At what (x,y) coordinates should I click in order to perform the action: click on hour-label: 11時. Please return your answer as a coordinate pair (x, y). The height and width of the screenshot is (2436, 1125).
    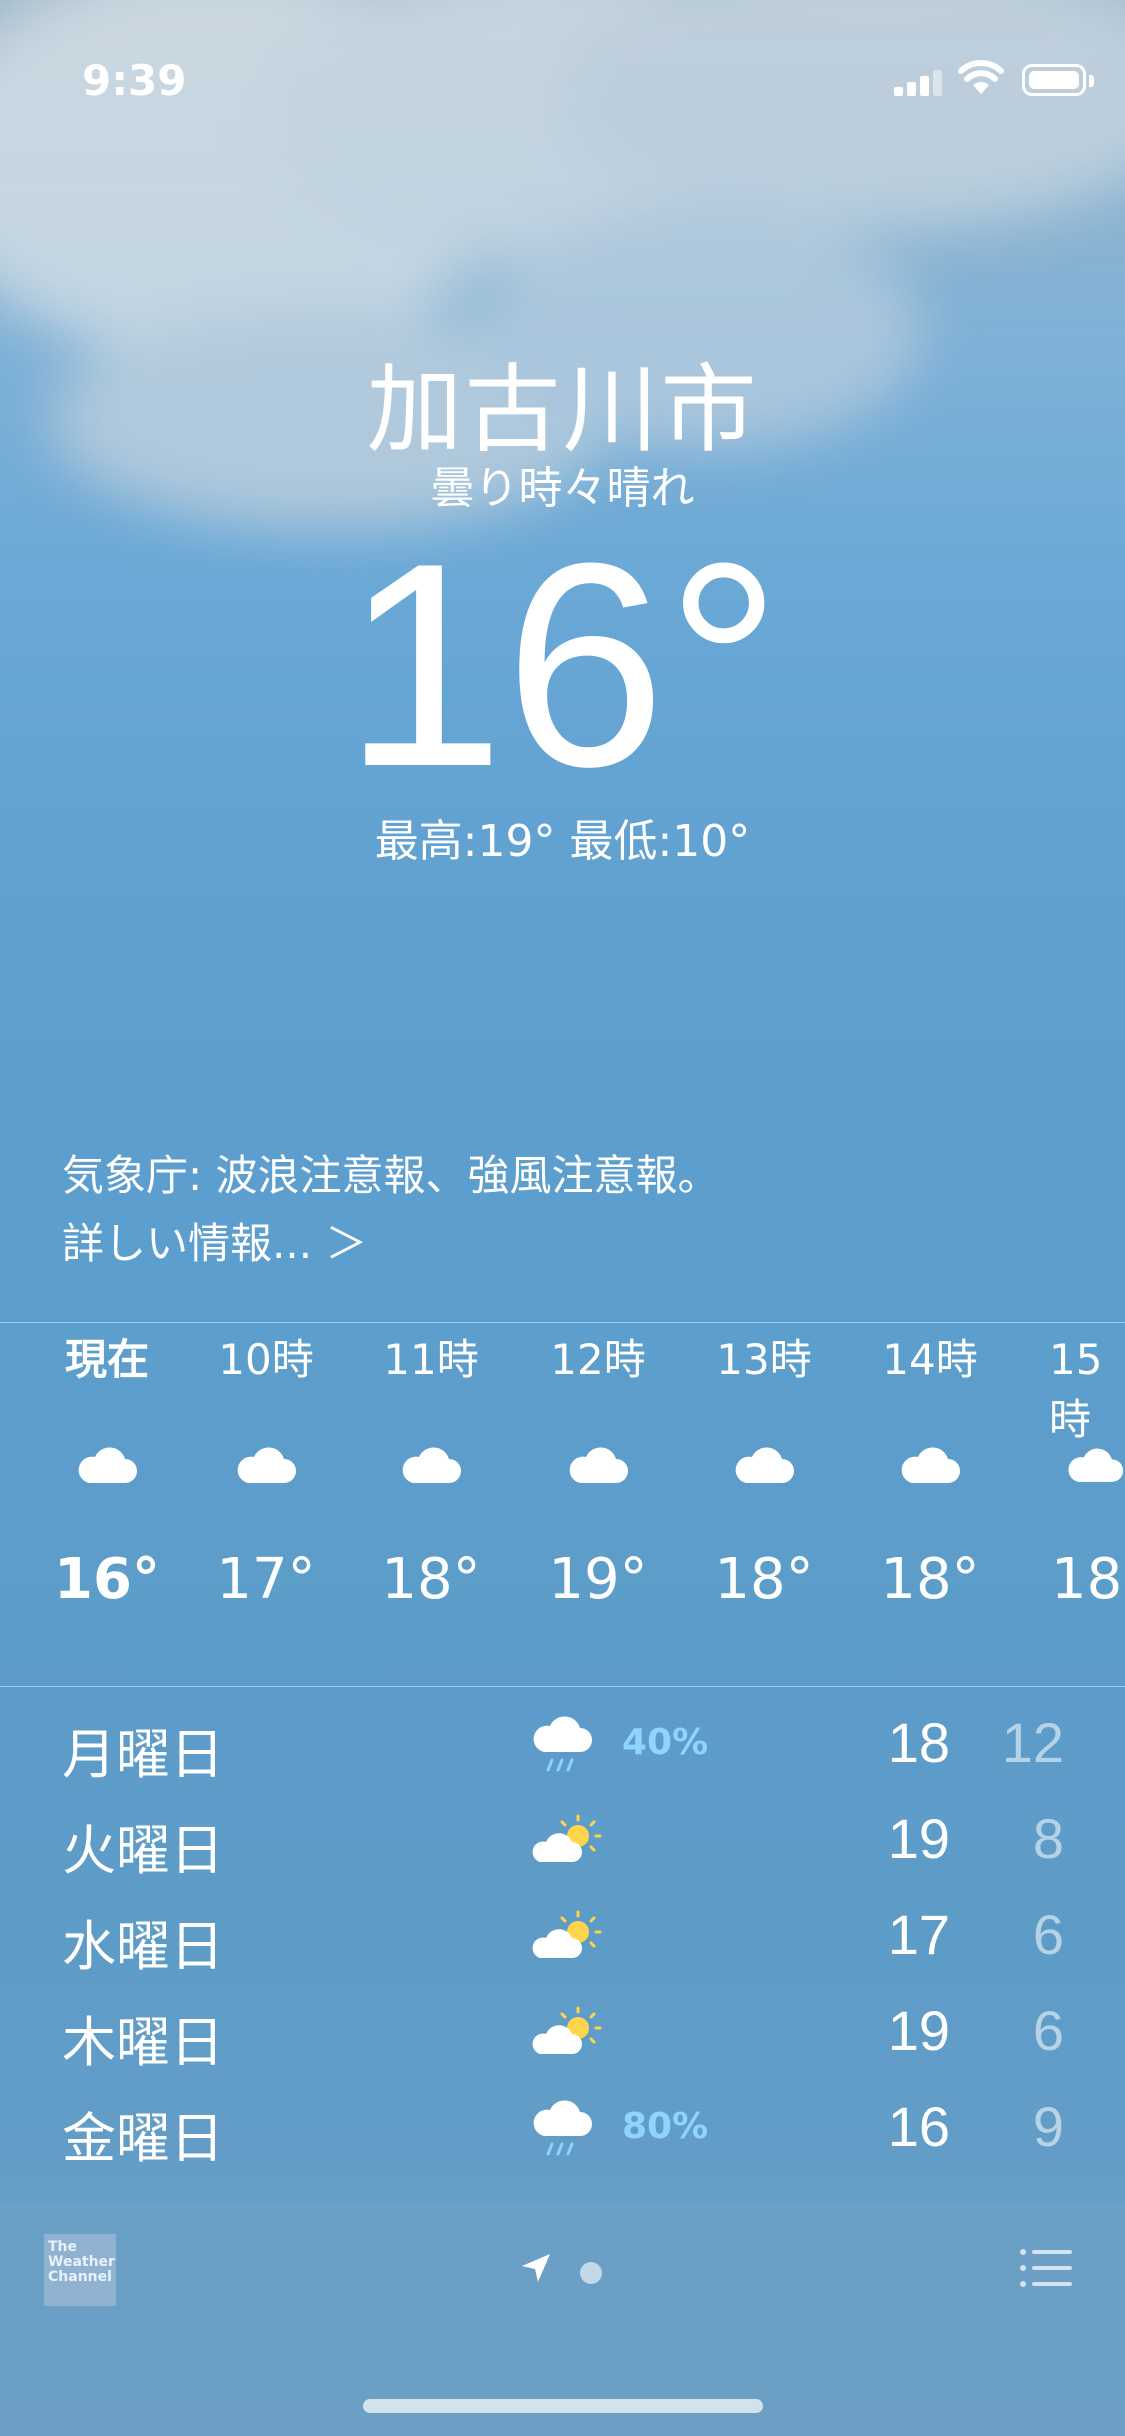
    Looking at the image, I should click on (431, 1359).